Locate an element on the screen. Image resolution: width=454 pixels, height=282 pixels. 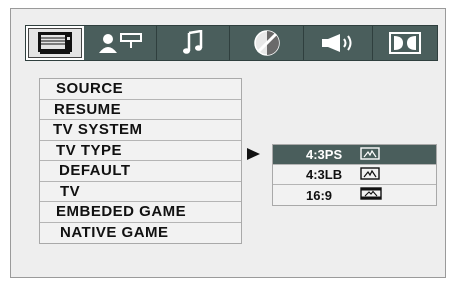
menu-item-label: TV SYSTEM is located at coordinates (98, 130).